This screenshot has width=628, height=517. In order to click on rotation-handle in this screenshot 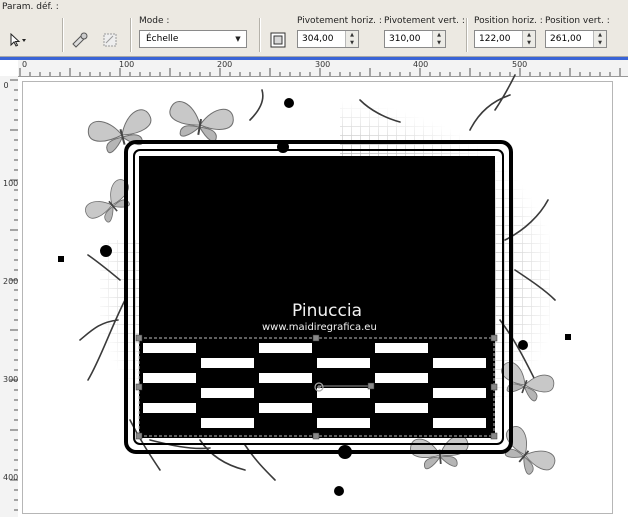, I will do `click(371, 386)`.